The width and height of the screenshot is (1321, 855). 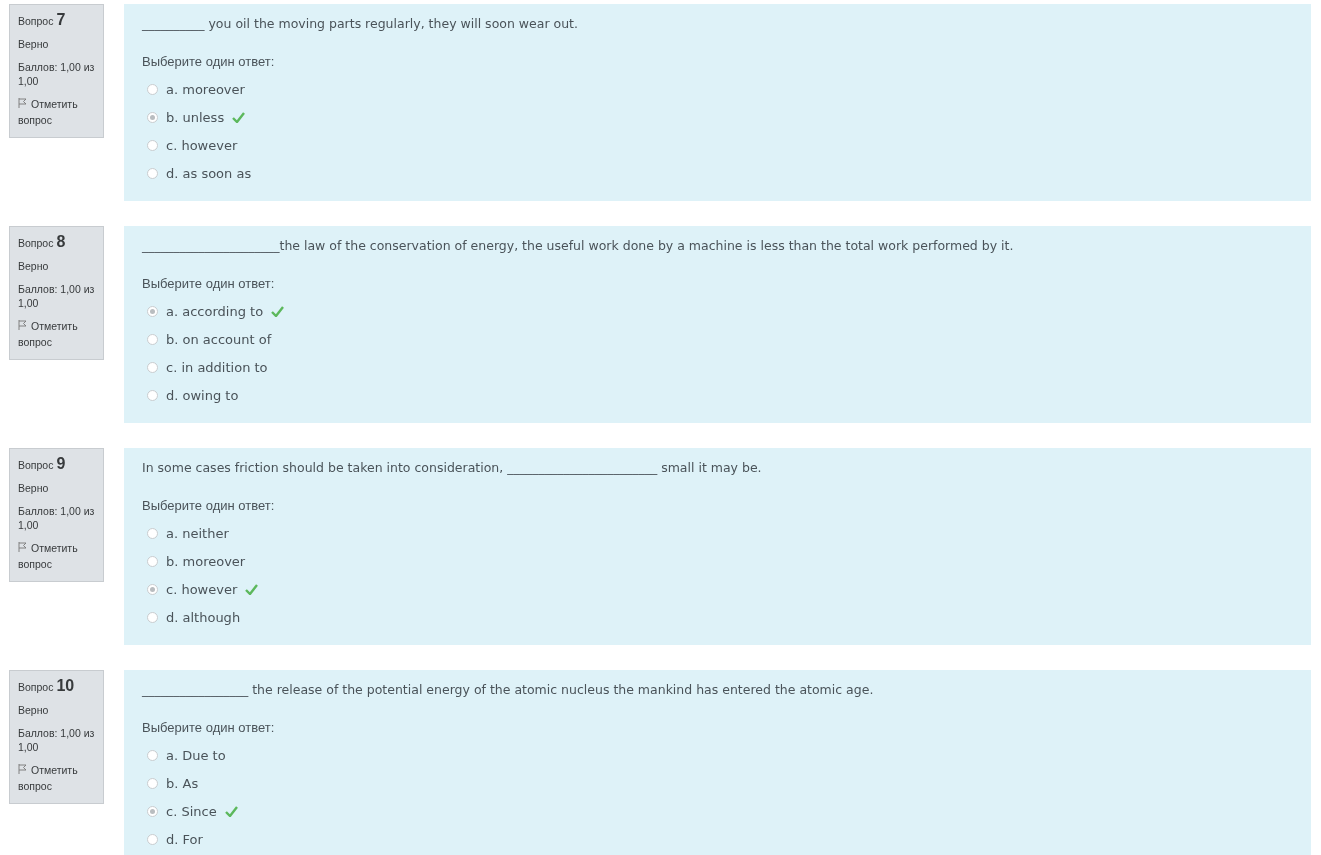 What do you see at coordinates (215, 311) in the screenshot?
I see `answer-option: a. according to` at bounding box center [215, 311].